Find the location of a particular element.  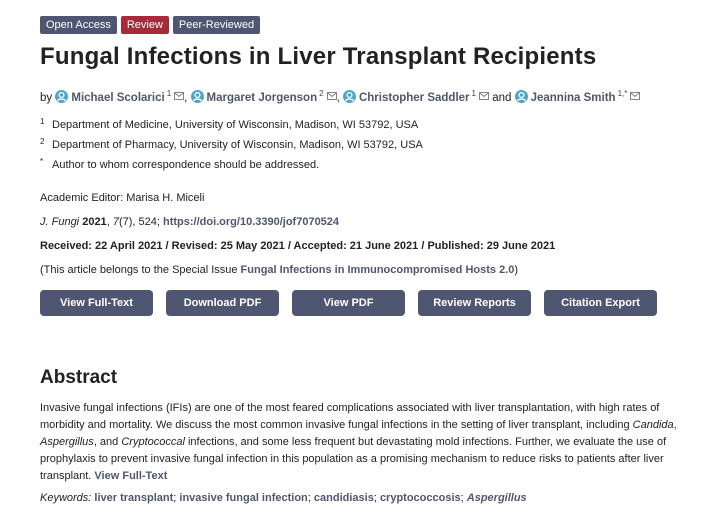

keywords-label: Keywords: is located at coordinates (66, 498).